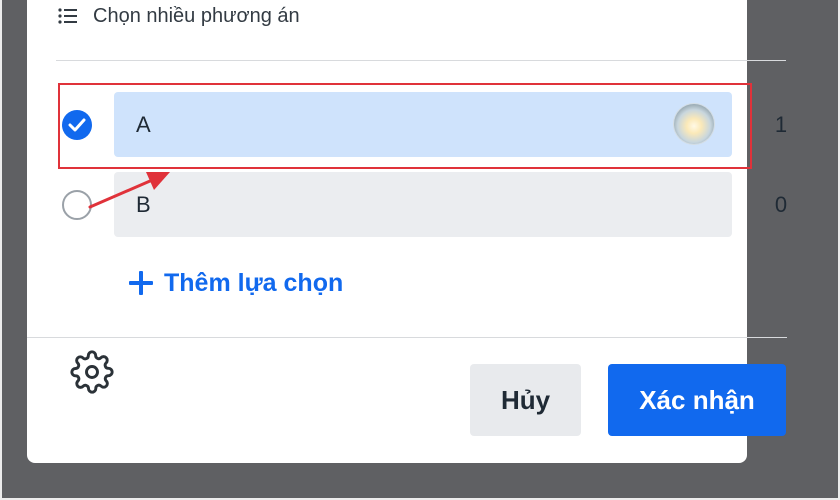  I want to click on add-option-label: Thêm lựa chọn, so click(254, 282).